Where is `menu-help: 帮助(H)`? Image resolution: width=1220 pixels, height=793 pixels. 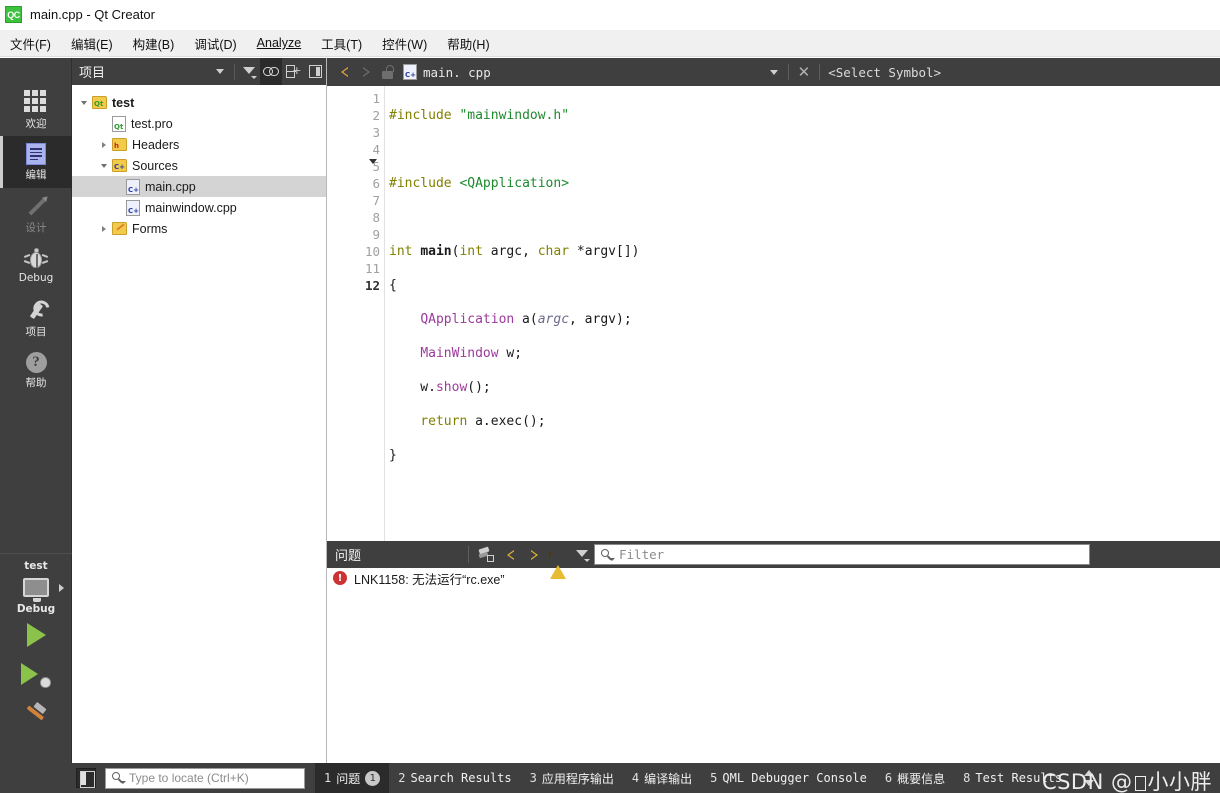
menu-help: 帮助(H) is located at coordinates (468, 43).